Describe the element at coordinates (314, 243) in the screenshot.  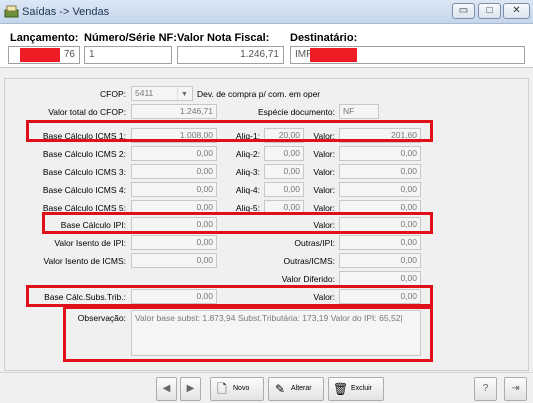
I see `outras-ipi-label: Outras/IPI:` at that location.